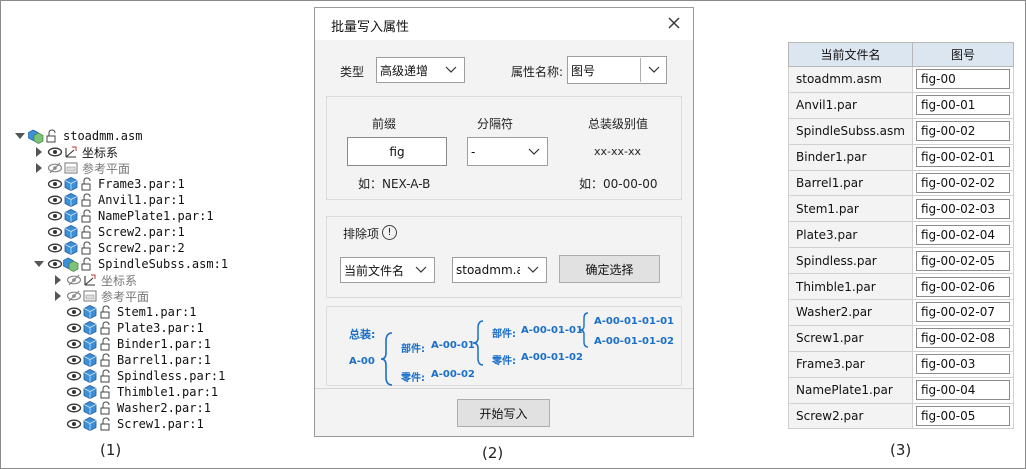  I want to click on figure-number-input: fig-00-02-06, so click(963, 286).